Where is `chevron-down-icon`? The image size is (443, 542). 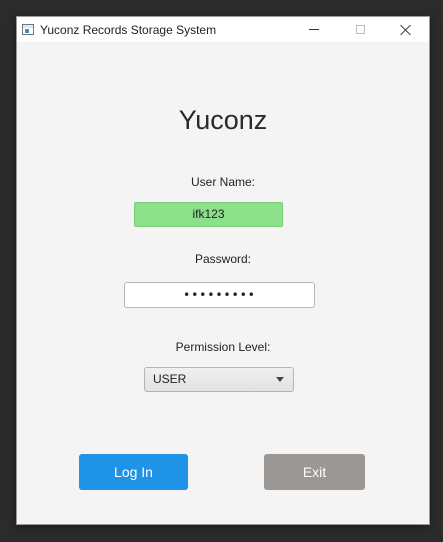 chevron-down-icon is located at coordinates (280, 379).